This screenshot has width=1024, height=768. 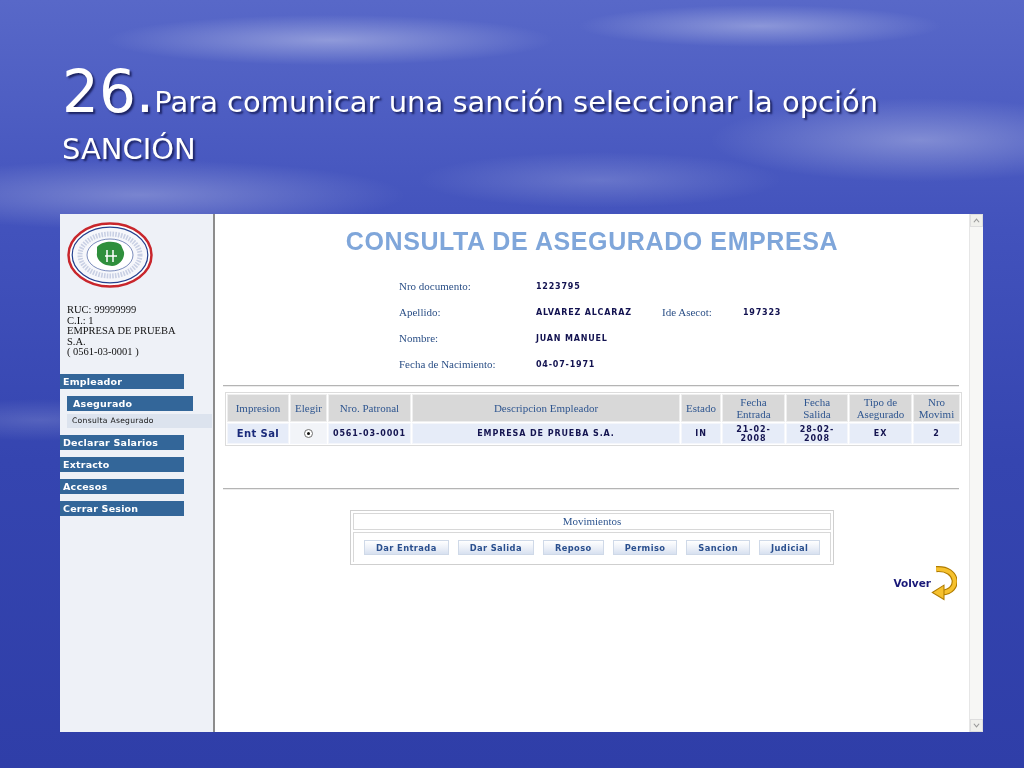 What do you see at coordinates (944, 583) in the screenshot?
I see `curved-arrow-icon` at bounding box center [944, 583].